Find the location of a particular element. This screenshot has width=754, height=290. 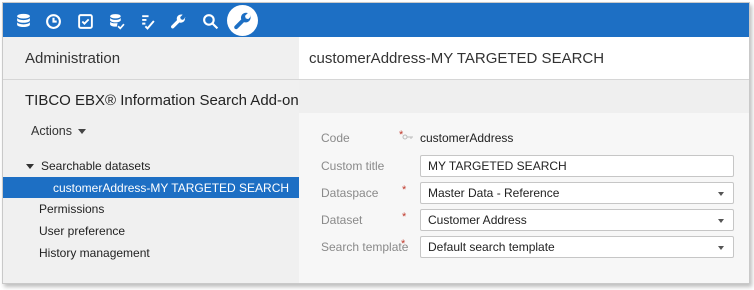

field-label-dataspace: Dataspace is located at coordinates (350, 193).